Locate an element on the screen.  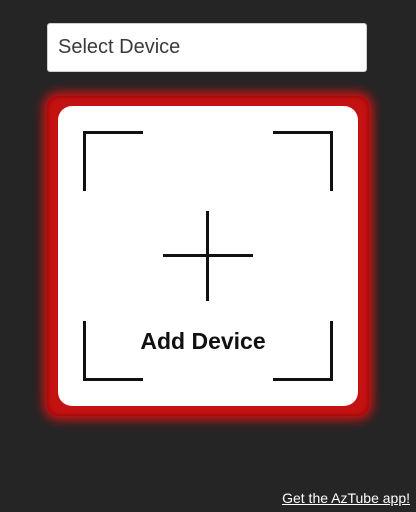
device-select: Select Device is located at coordinates (207, 47).